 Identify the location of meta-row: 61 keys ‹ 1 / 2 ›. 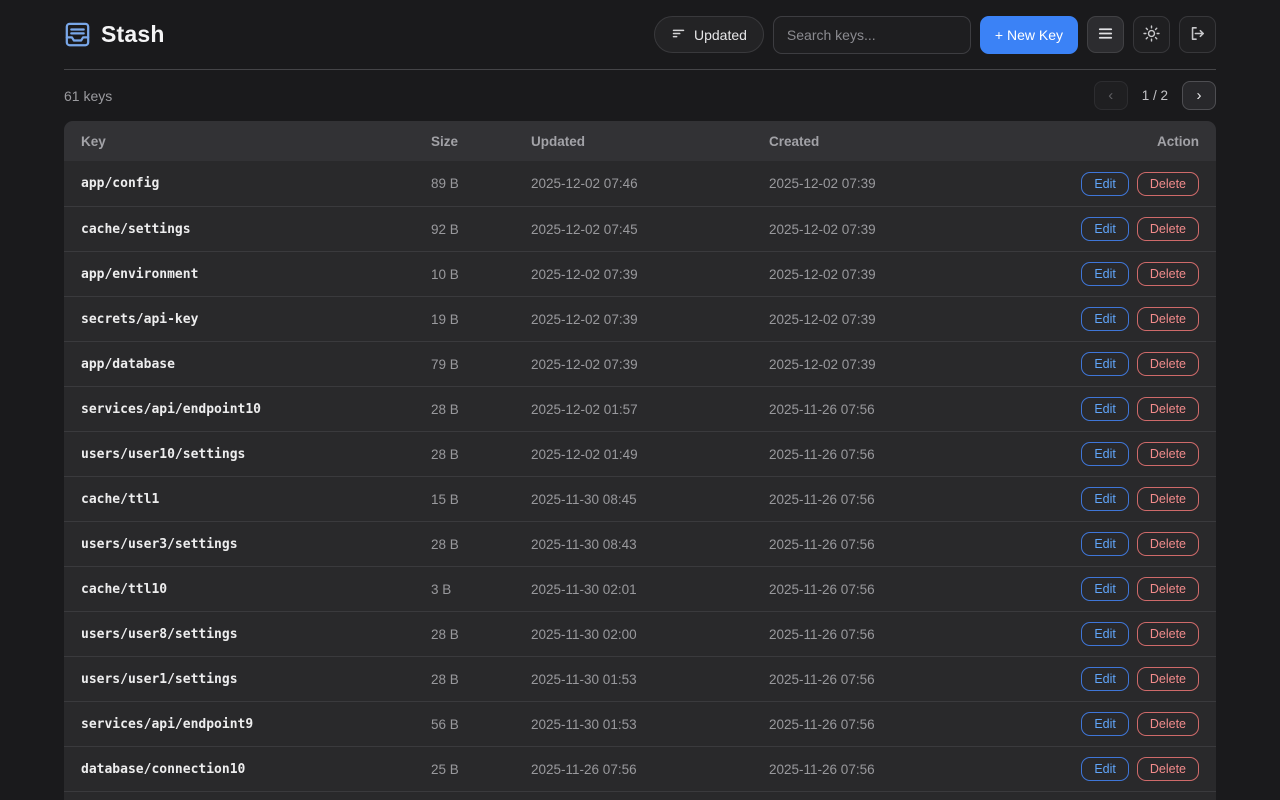
(640, 95).